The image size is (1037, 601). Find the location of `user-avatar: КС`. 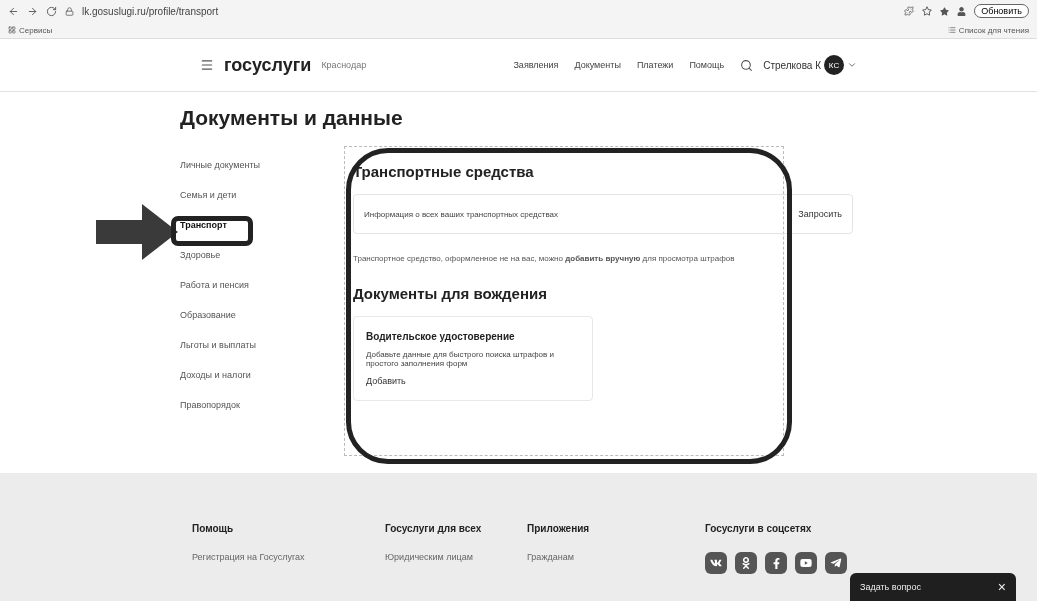

user-avatar: КС is located at coordinates (834, 65).